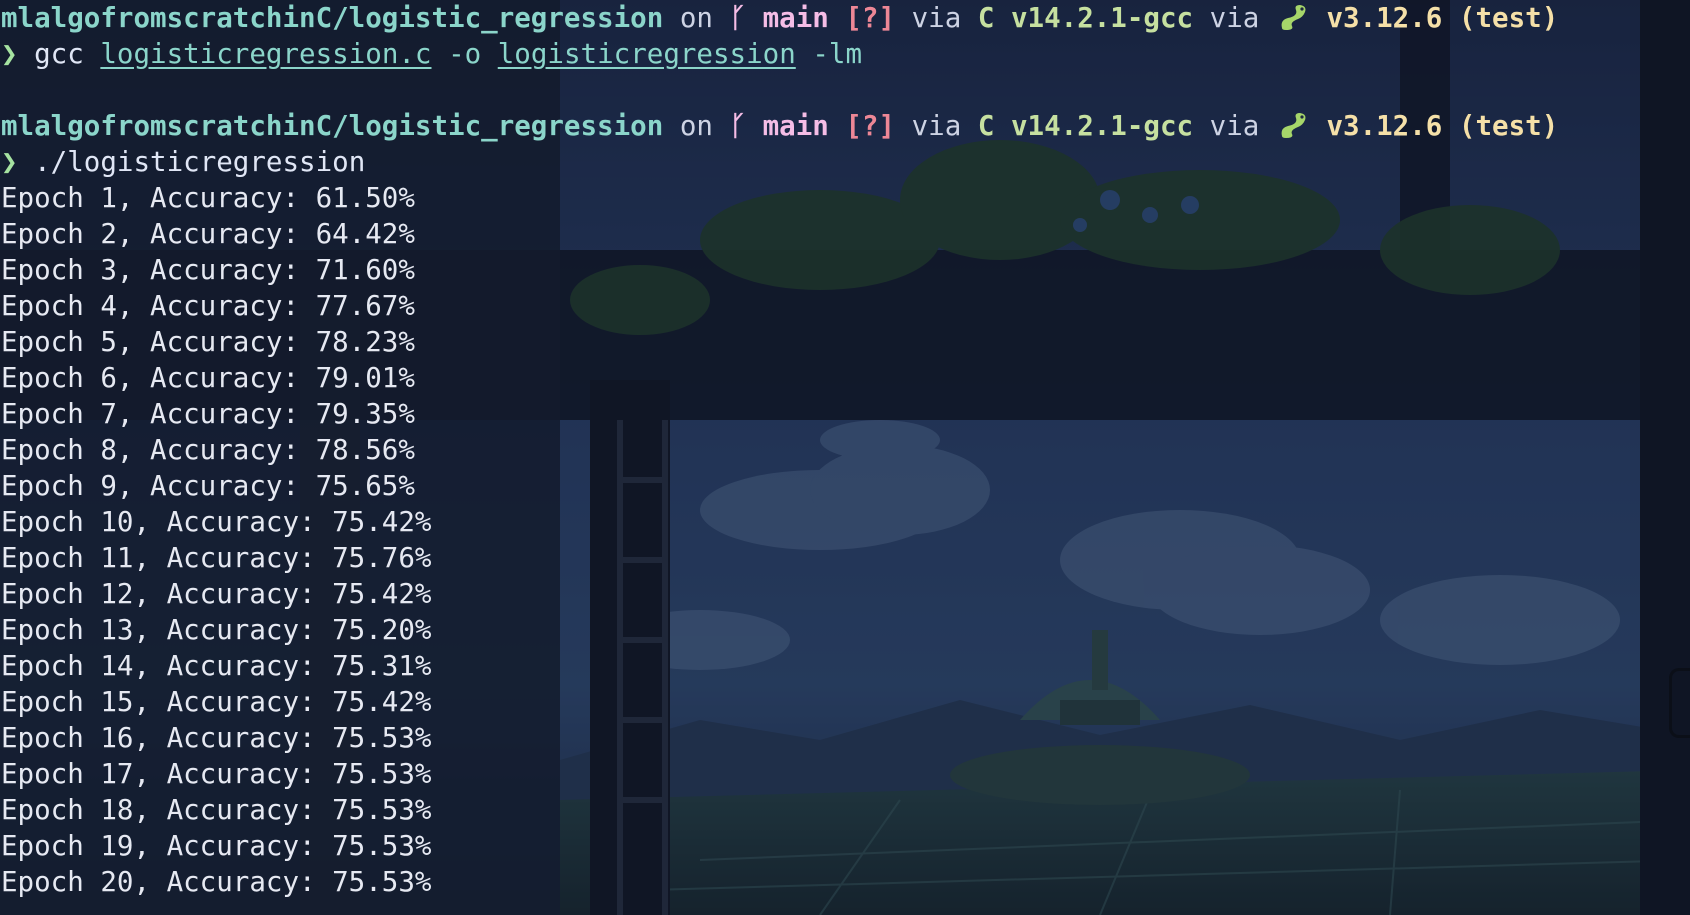 Image resolution: width=1690 pixels, height=915 pixels. I want to click on command-program: ./logisticregression, so click(200, 162).